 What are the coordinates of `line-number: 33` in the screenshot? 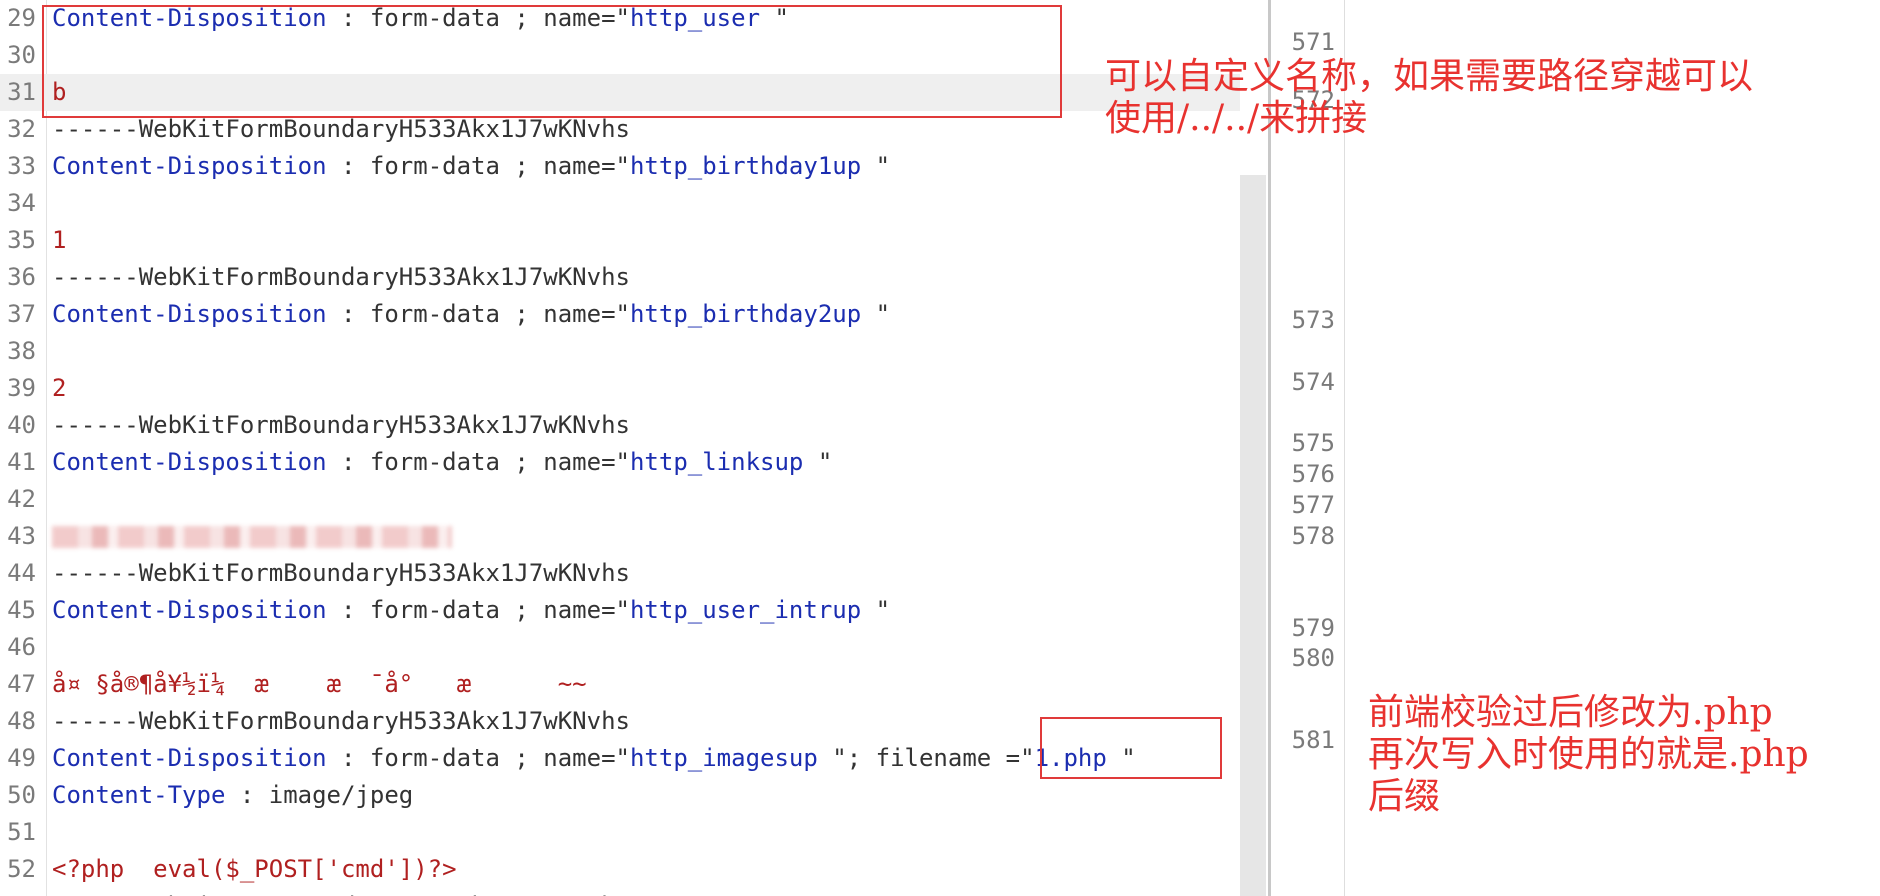 It's located at (21, 166).